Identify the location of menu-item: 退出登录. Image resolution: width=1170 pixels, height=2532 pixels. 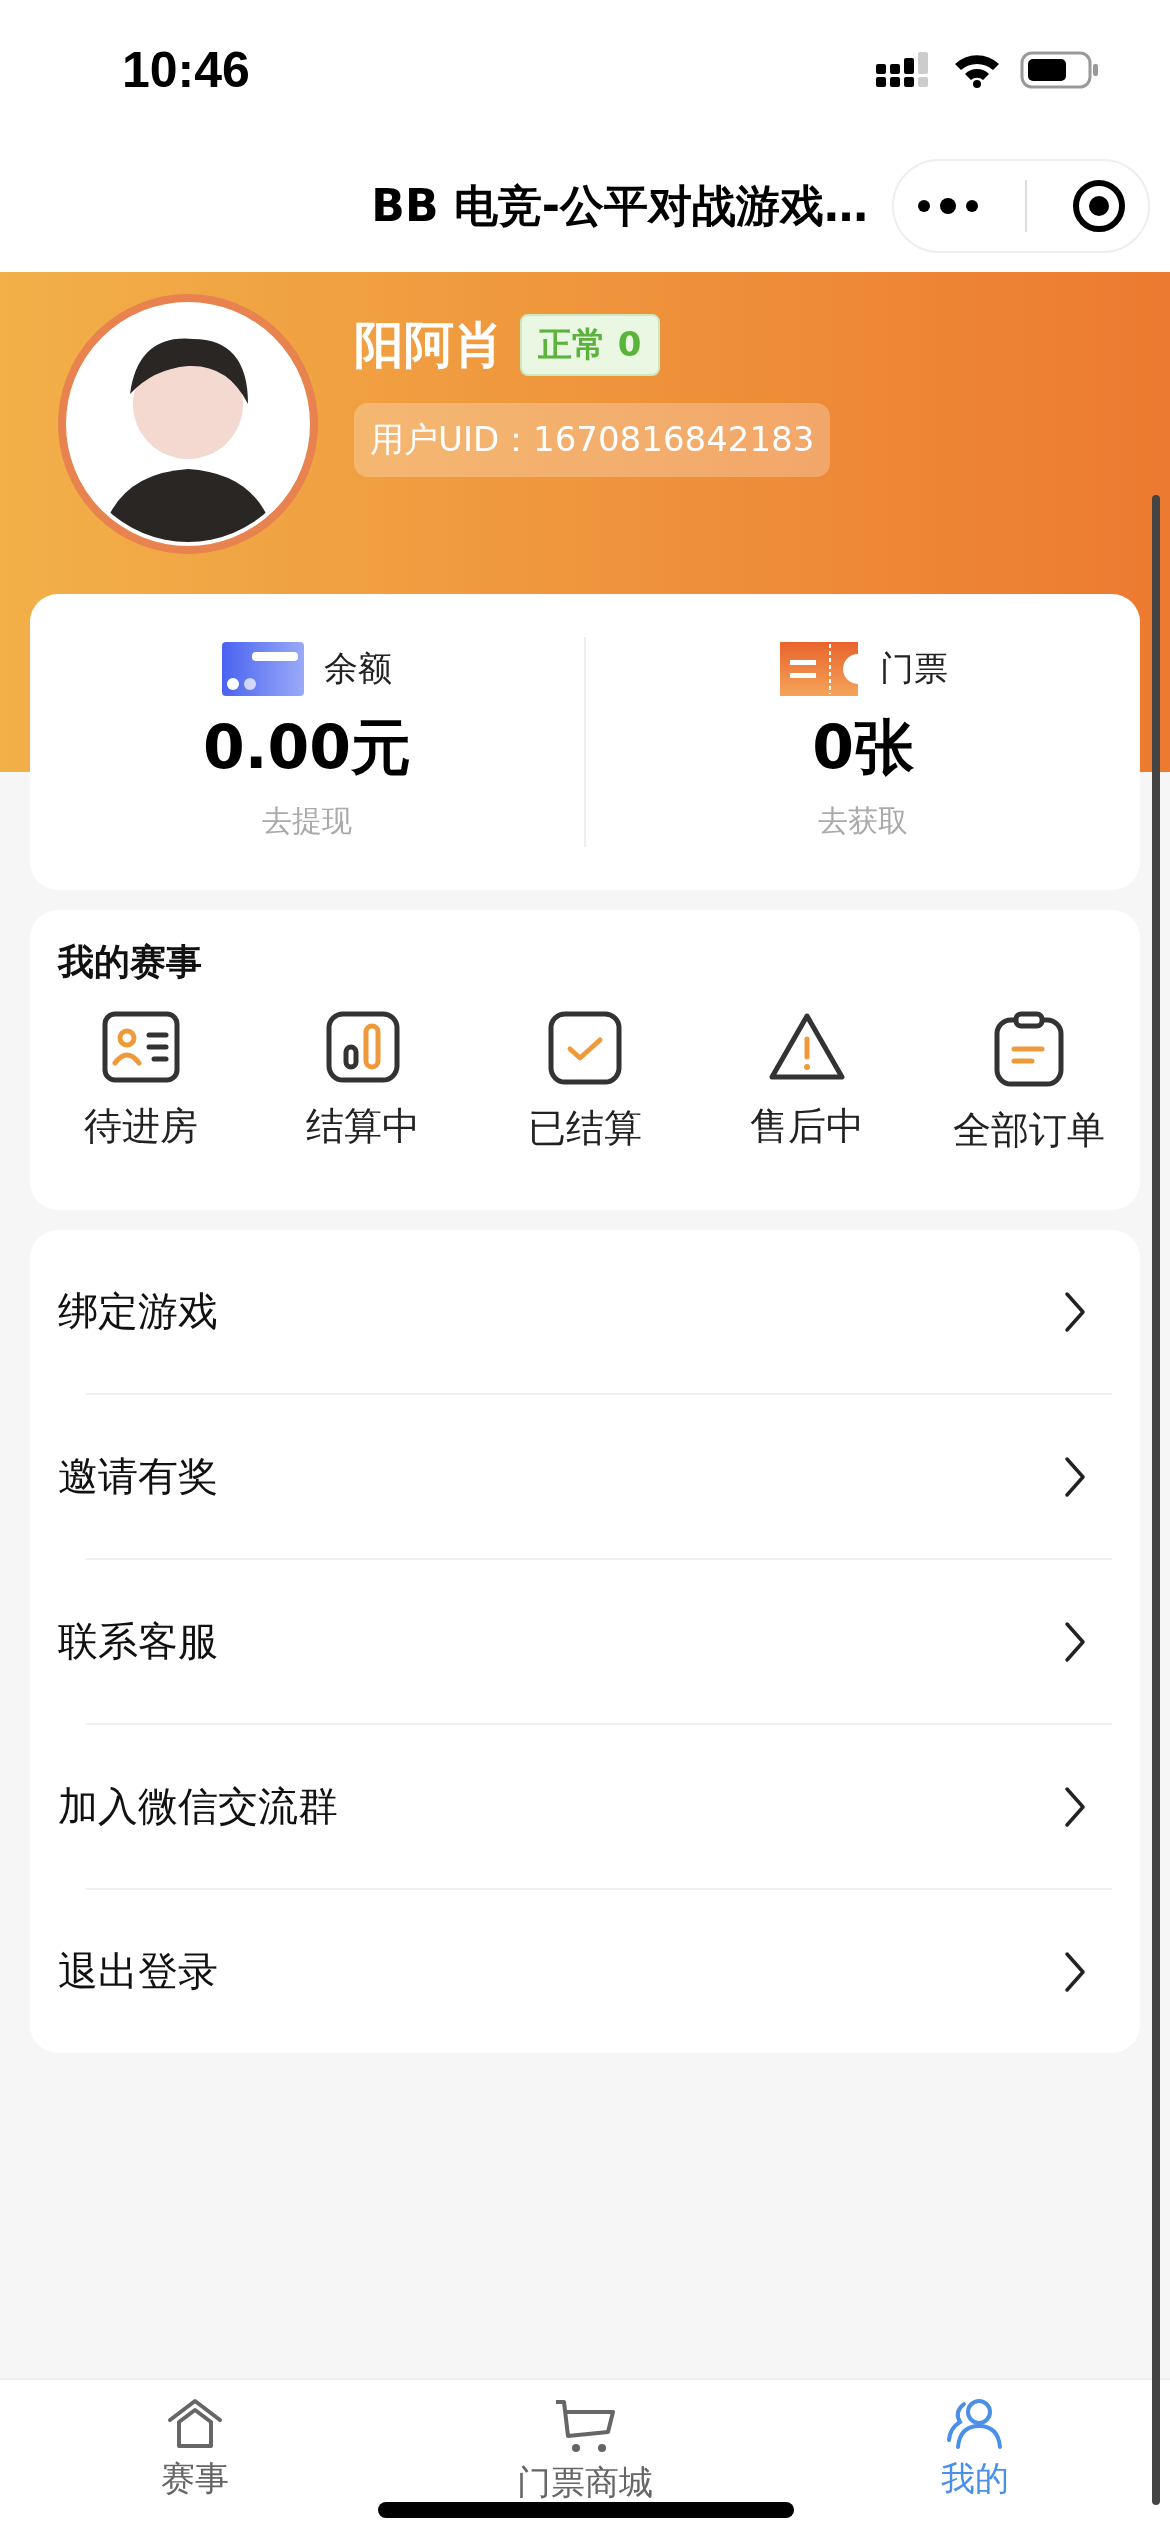
(585, 1971).